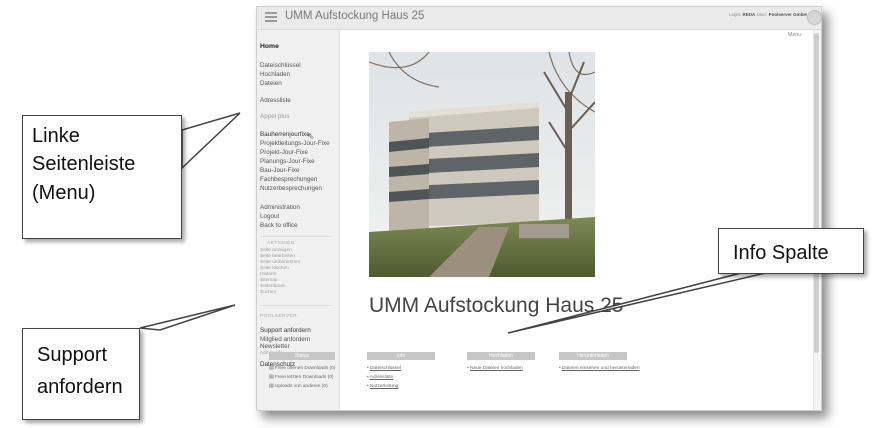 This screenshot has width=882, height=428. What do you see at coordinates (64, 192) in the screenshot?
I see `sidebar-callout-line: (Menu)` at bounding box center [64, 192].